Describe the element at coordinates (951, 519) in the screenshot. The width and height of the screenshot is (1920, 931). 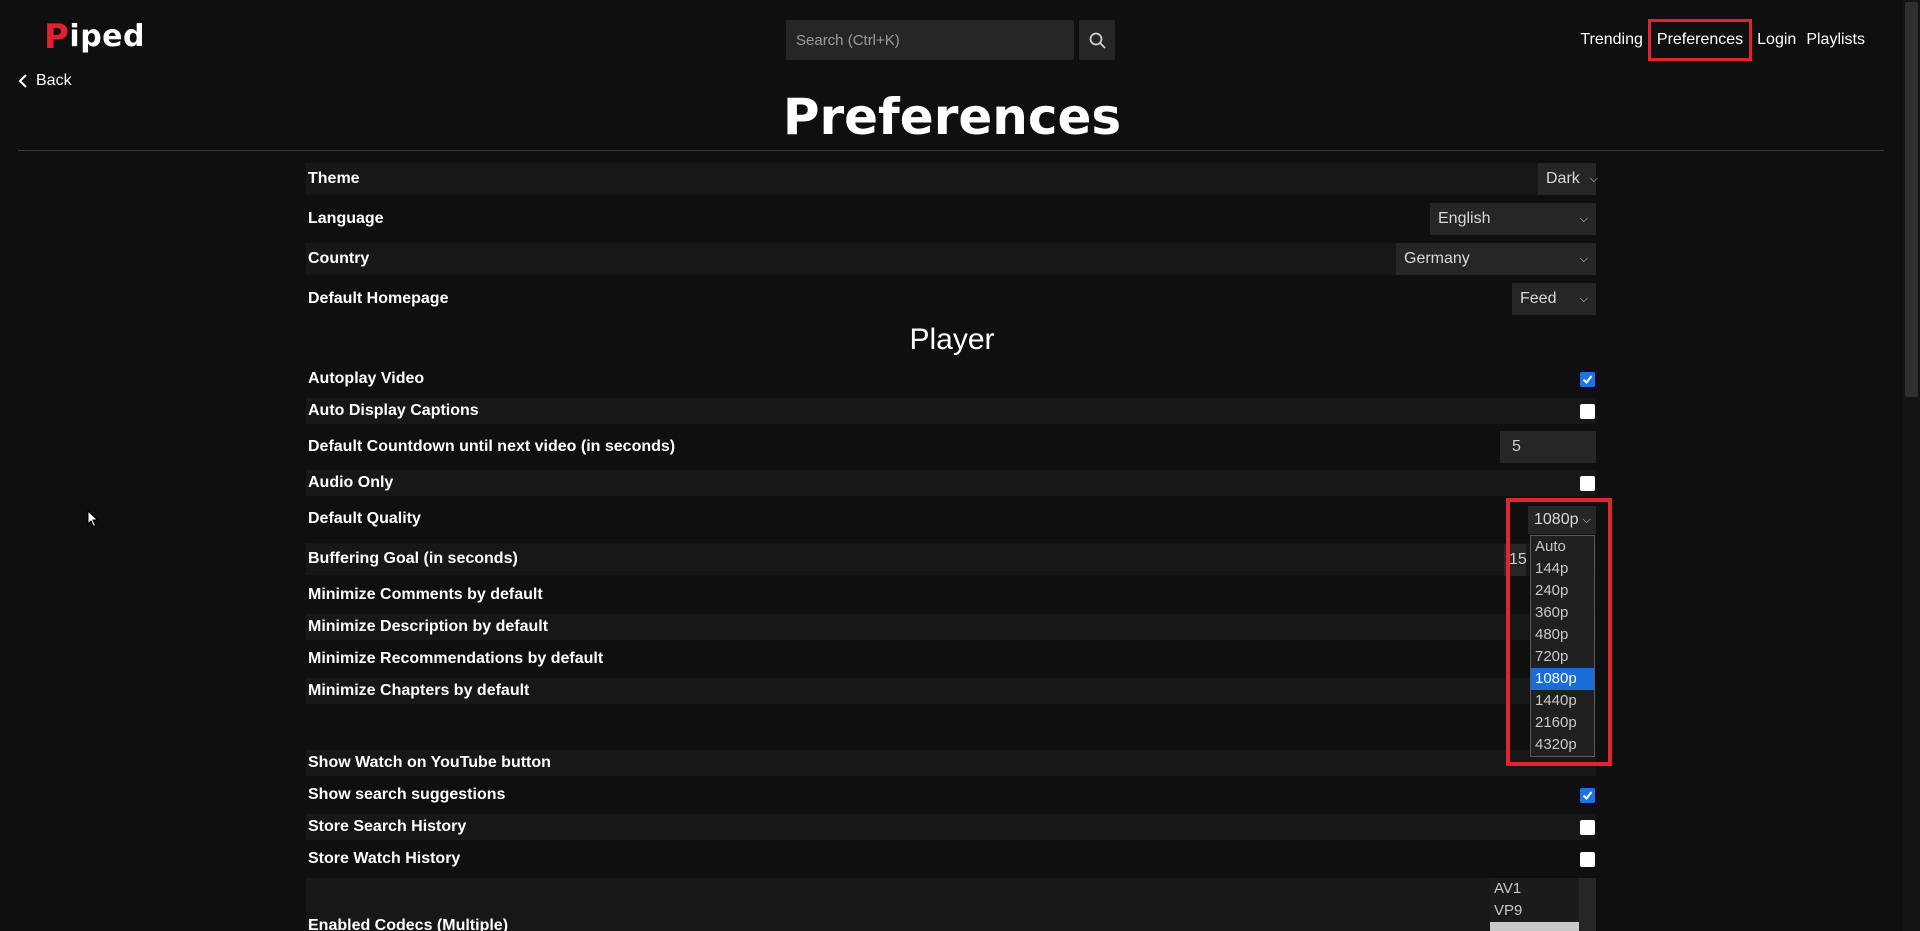
I see `setting-quality: Default Quality` at that location.